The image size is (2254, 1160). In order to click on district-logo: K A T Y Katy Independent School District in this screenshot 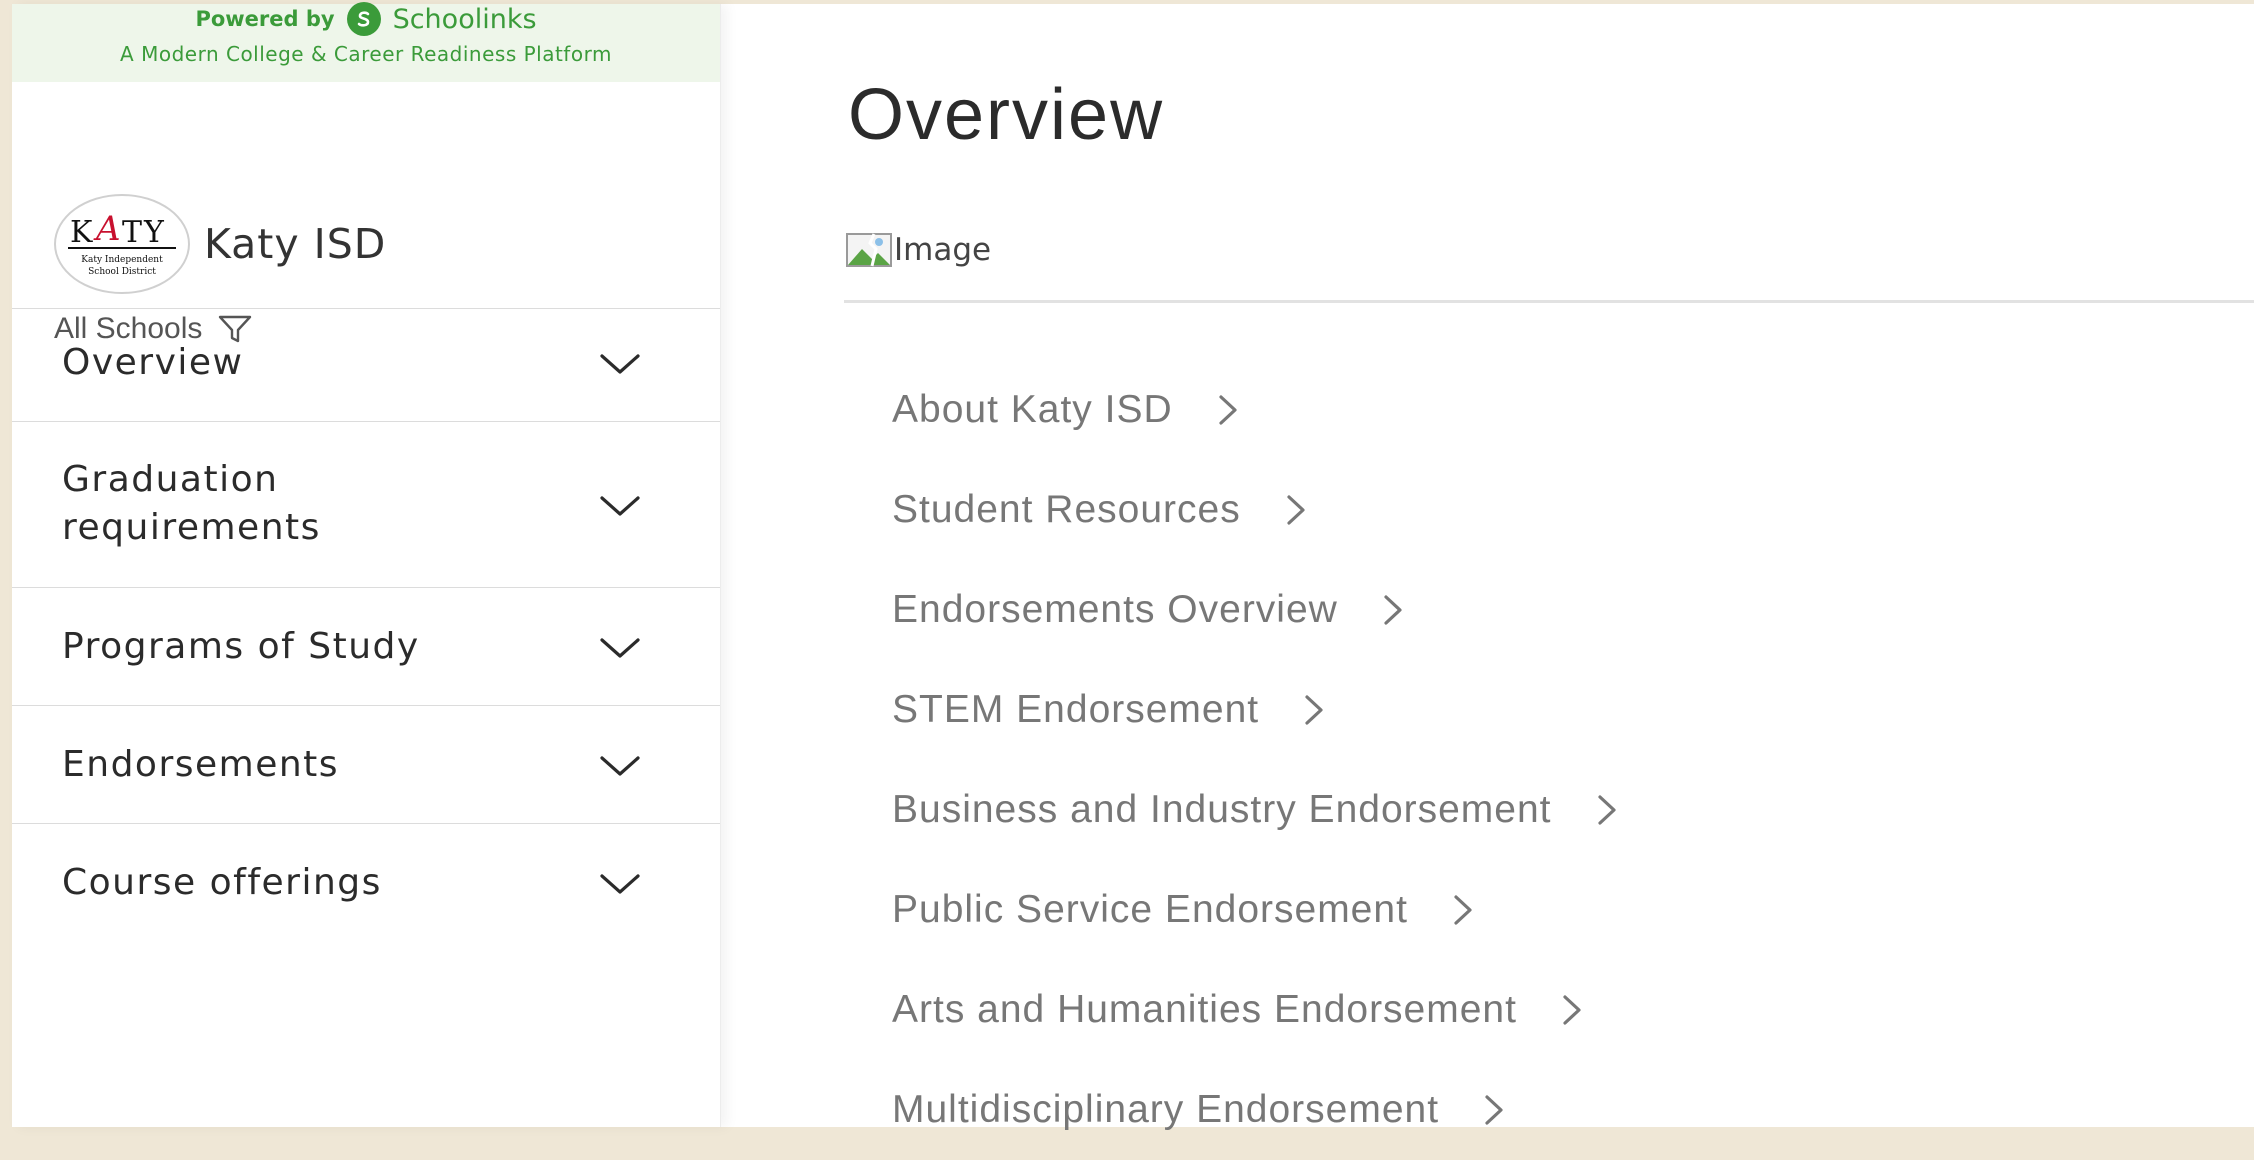, I will do `click(122, 244)`.